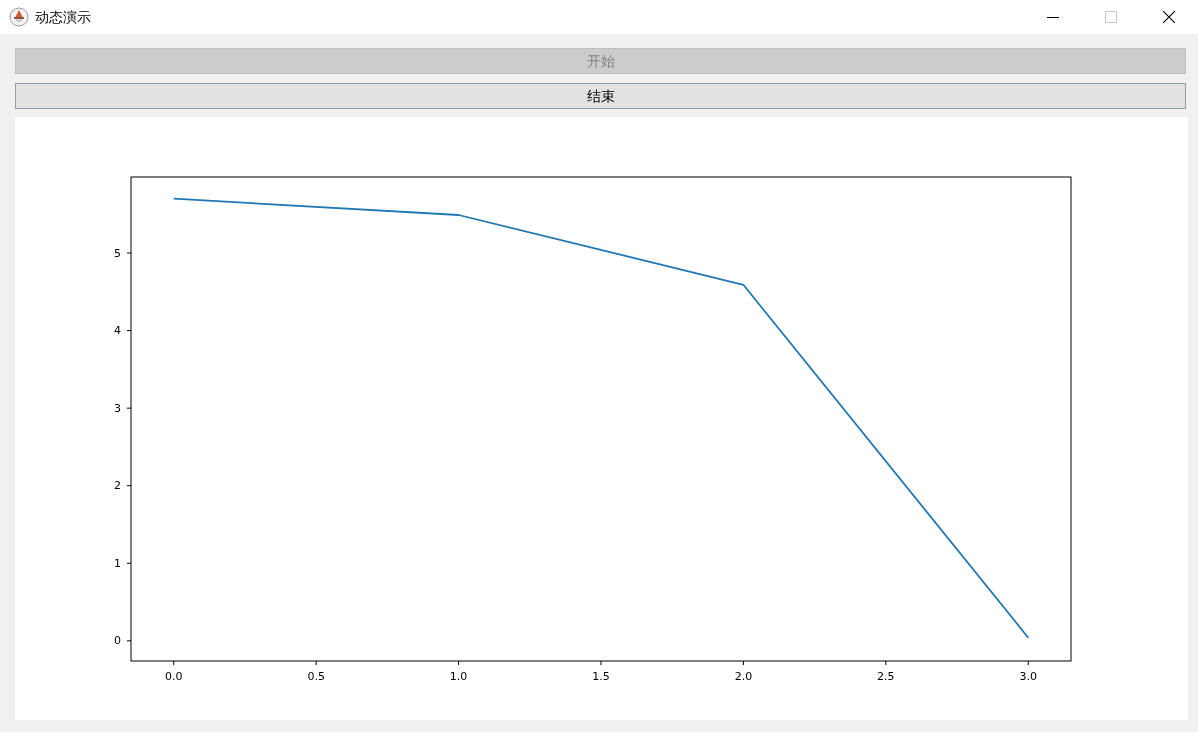 The height and width of the screenshot is (732, 1198). I want to click on close-icon, so click(1169, 17).